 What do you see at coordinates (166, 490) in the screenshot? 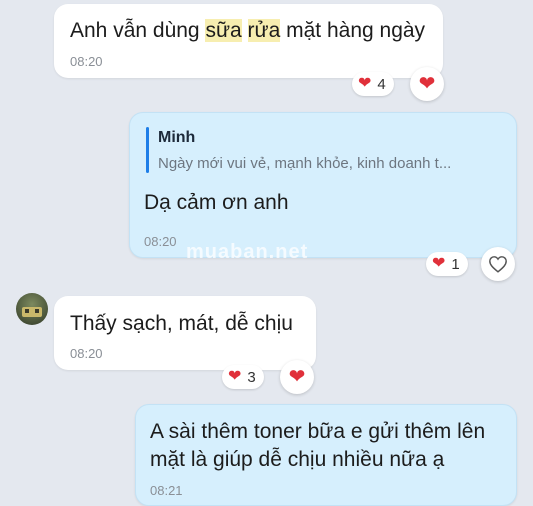
I see `message-time: 08:21` at bounding box center [166, 490].